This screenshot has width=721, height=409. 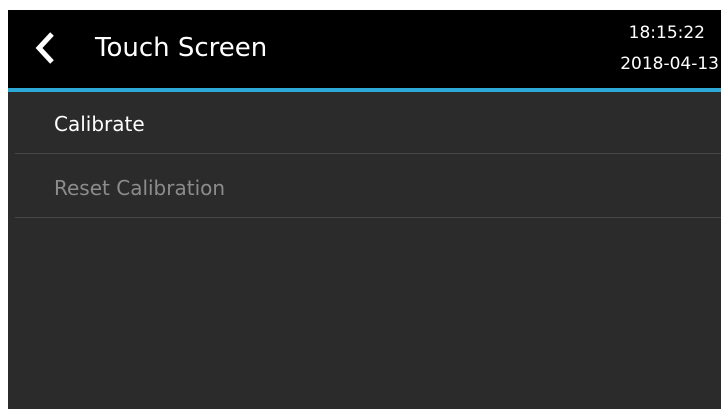 I want to click on back-button, so click(x=48, y=48).